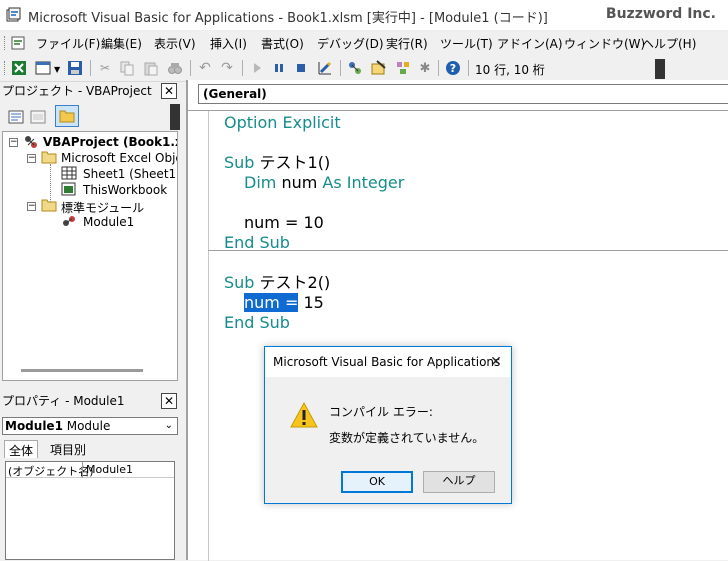  I want to click on tab-categorized: 項目別, so click(68, 449).